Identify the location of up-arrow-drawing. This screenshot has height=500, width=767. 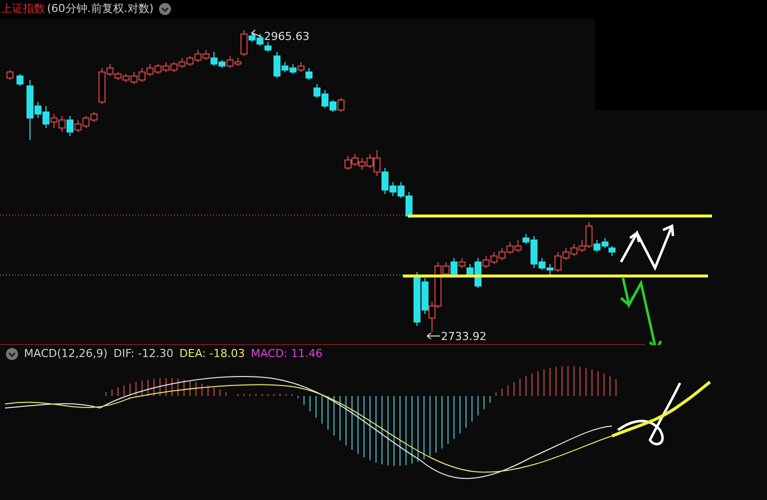
(647, 247).